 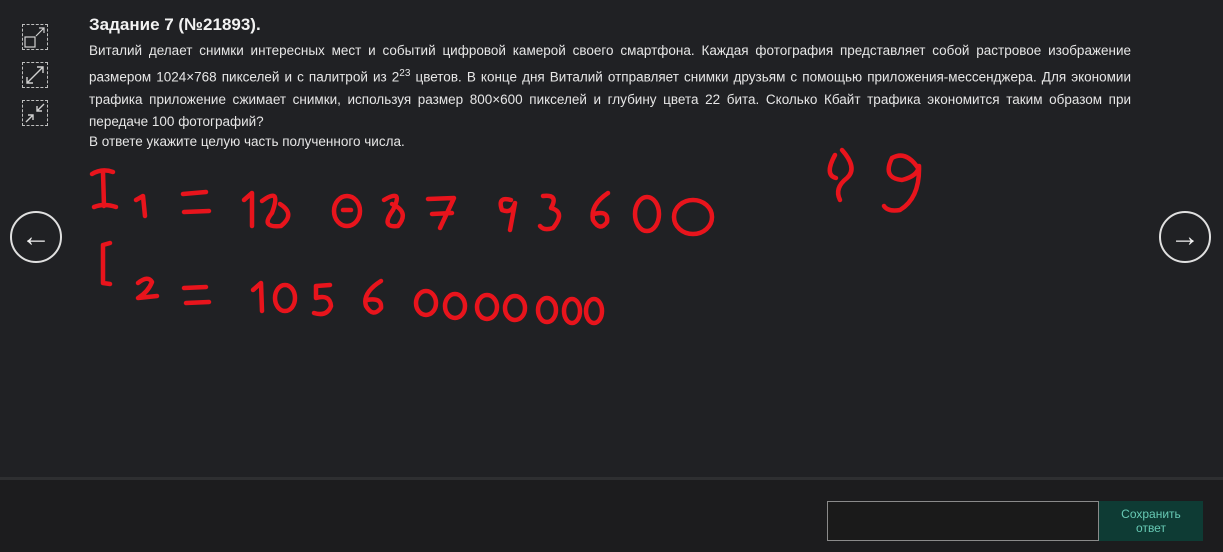 I want to click on handwriting-margin-note, so click(x=874, y=180).